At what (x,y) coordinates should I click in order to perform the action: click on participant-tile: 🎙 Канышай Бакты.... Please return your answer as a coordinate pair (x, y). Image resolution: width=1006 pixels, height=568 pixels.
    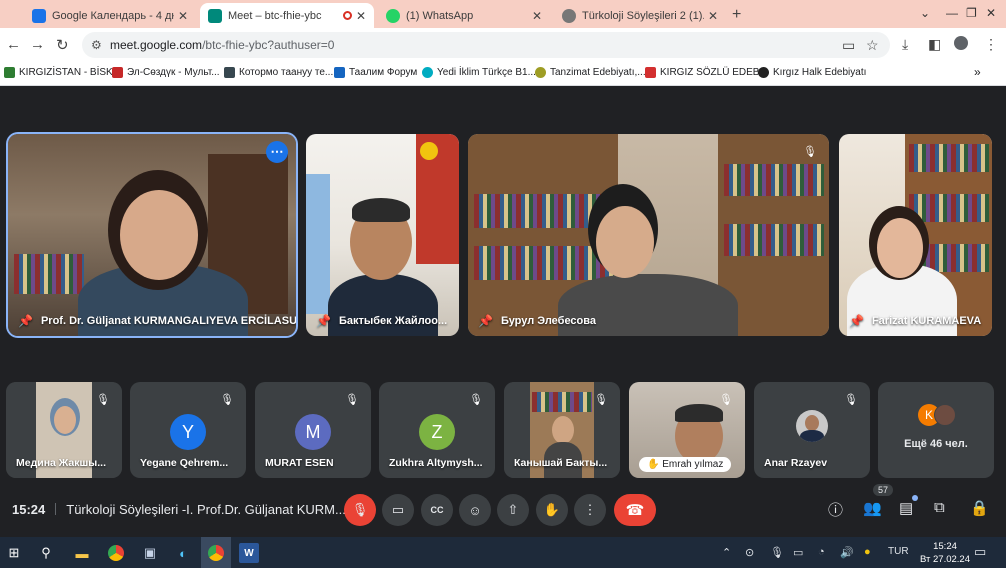
    Looking at the image, I should click on (562, 430).